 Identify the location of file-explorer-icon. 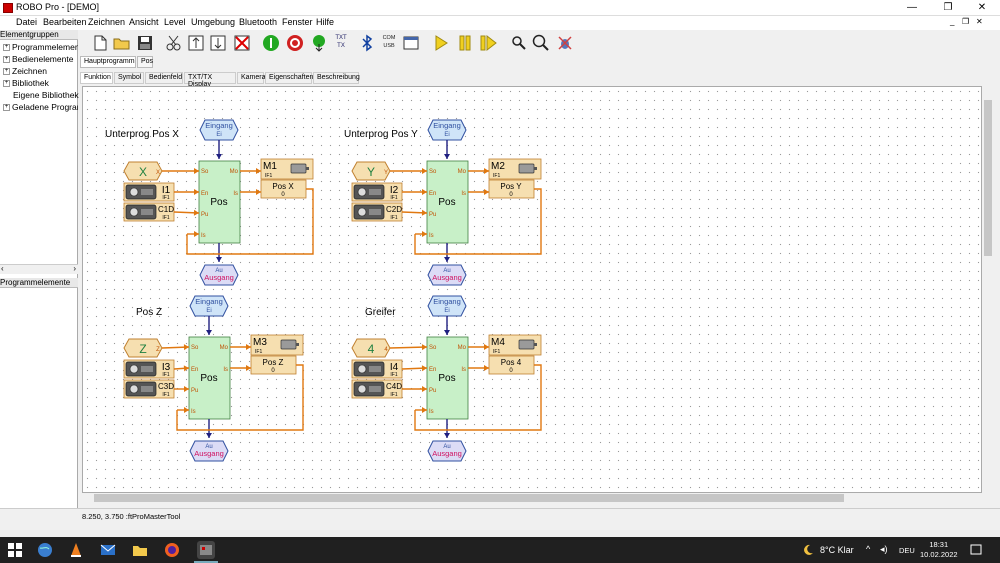
(140, 550).